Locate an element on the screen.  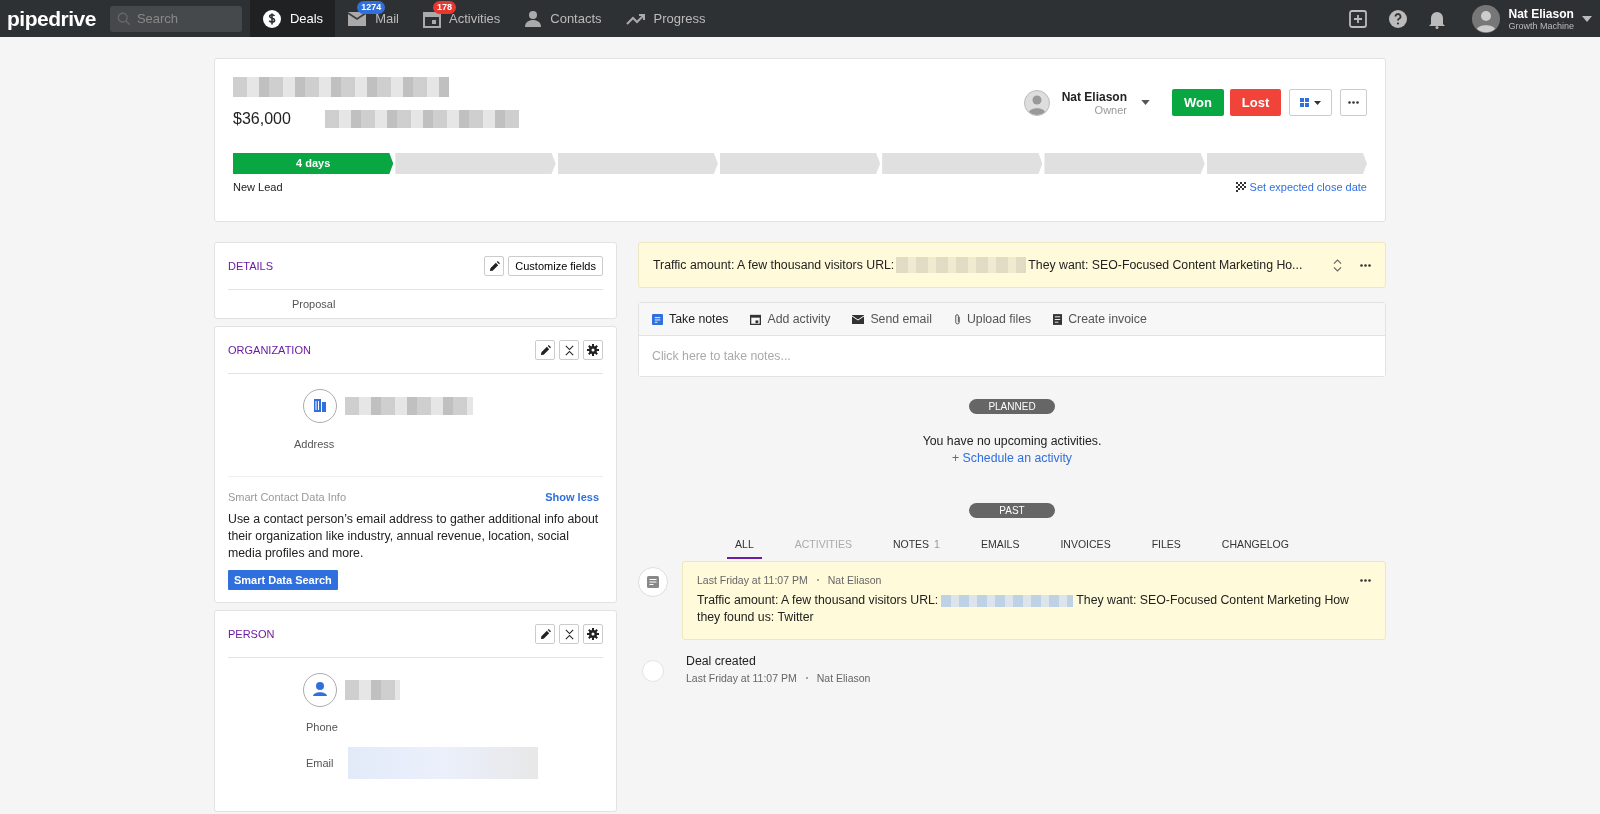
note-text: they found us: Twitter is located at coordinates (755, 617).